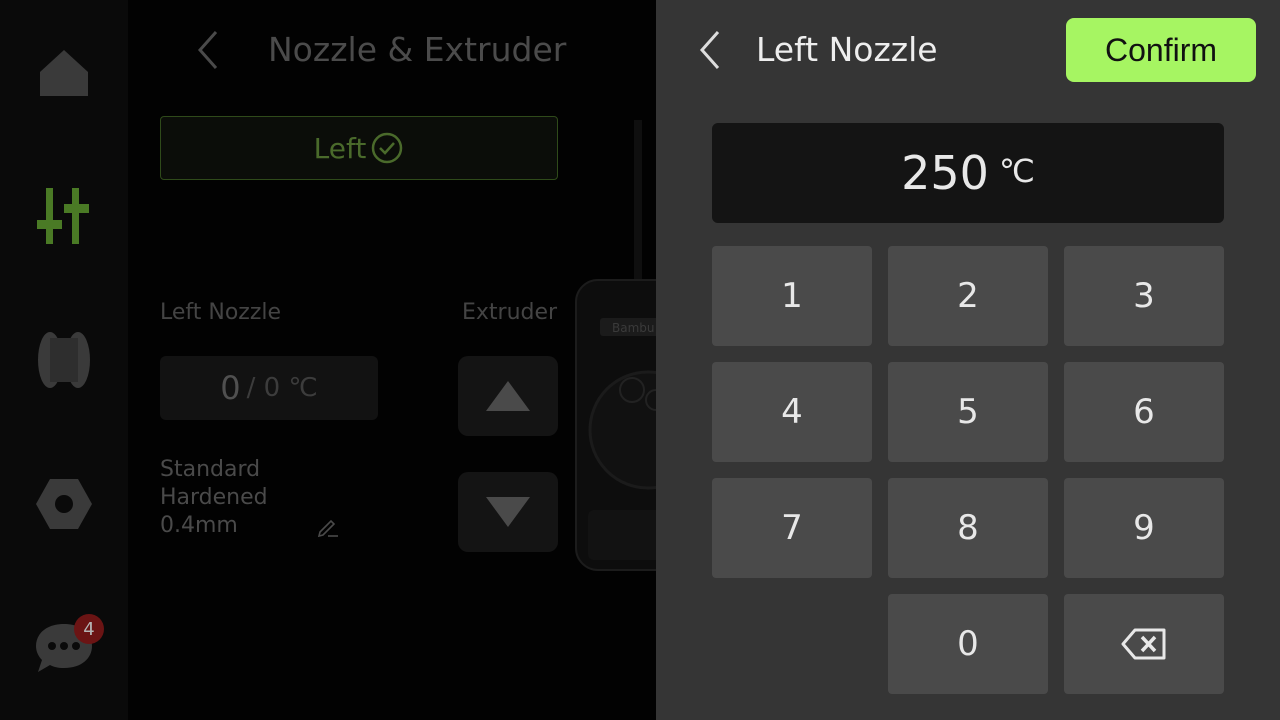 This screenshot has width=1280, height=720. Describe the element at coordinates (282, 388) in the screenshot. I see `nozzle-temp-target: / 0 ℃` at that location.